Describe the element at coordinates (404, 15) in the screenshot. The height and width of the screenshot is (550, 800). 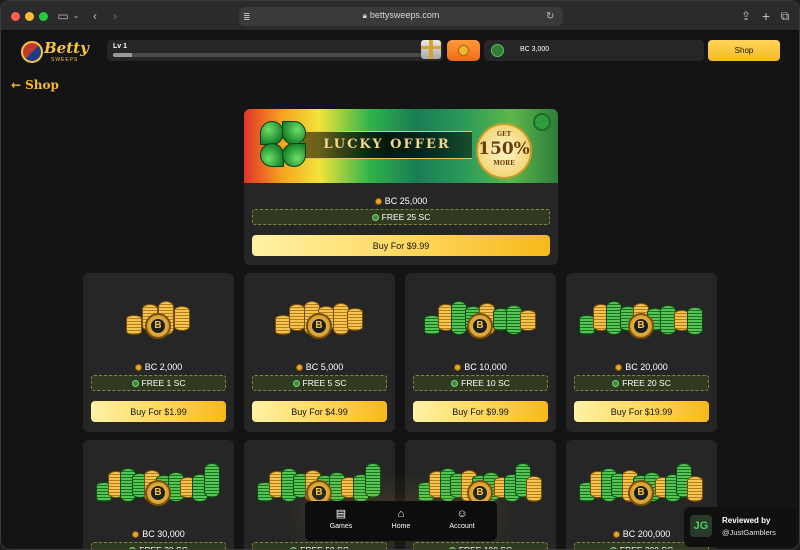
I see `url-text: bettysweeps.com` at that location.